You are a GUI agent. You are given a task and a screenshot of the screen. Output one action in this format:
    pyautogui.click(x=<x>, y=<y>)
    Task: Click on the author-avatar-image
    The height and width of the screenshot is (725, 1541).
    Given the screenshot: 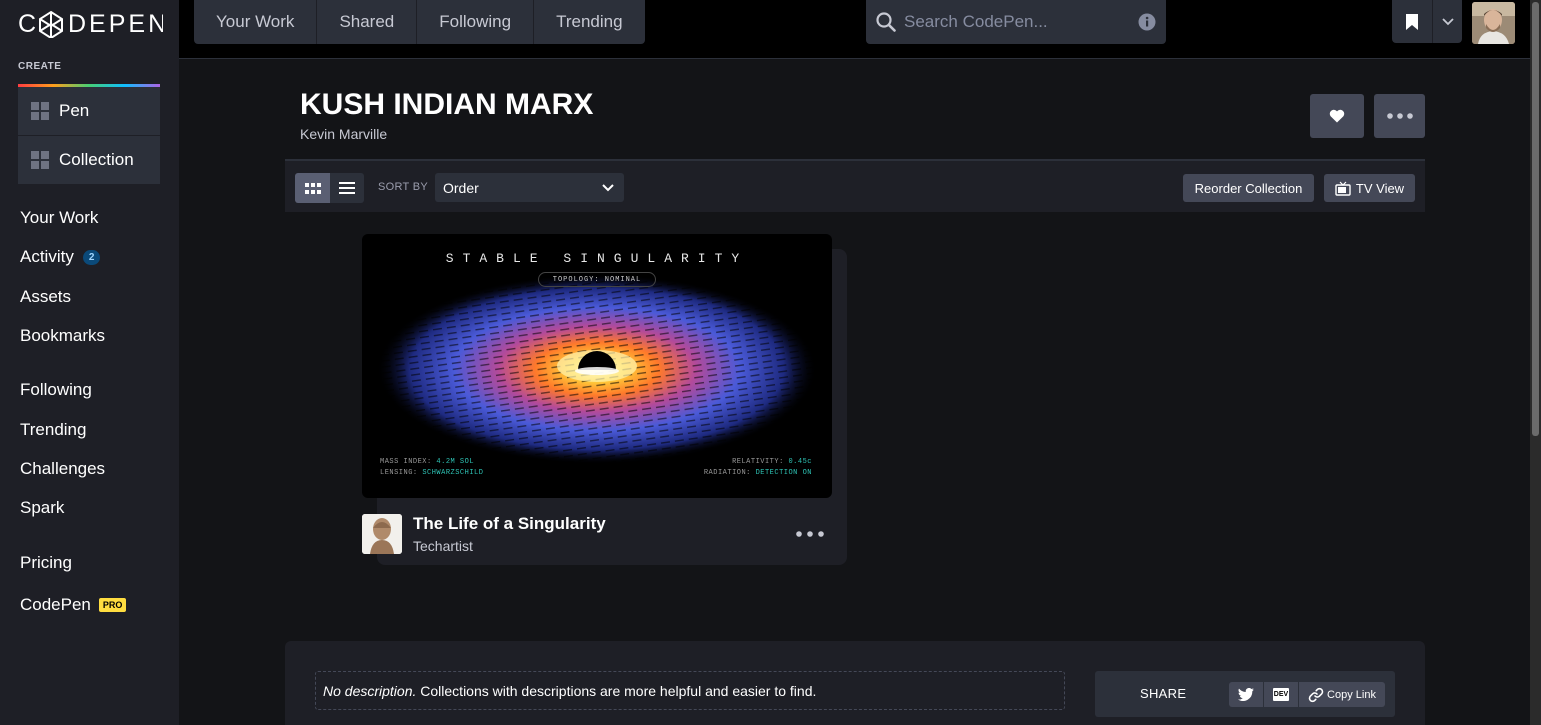 What is the action you would take?
    pyautogui.click(x=382, y=534)
    